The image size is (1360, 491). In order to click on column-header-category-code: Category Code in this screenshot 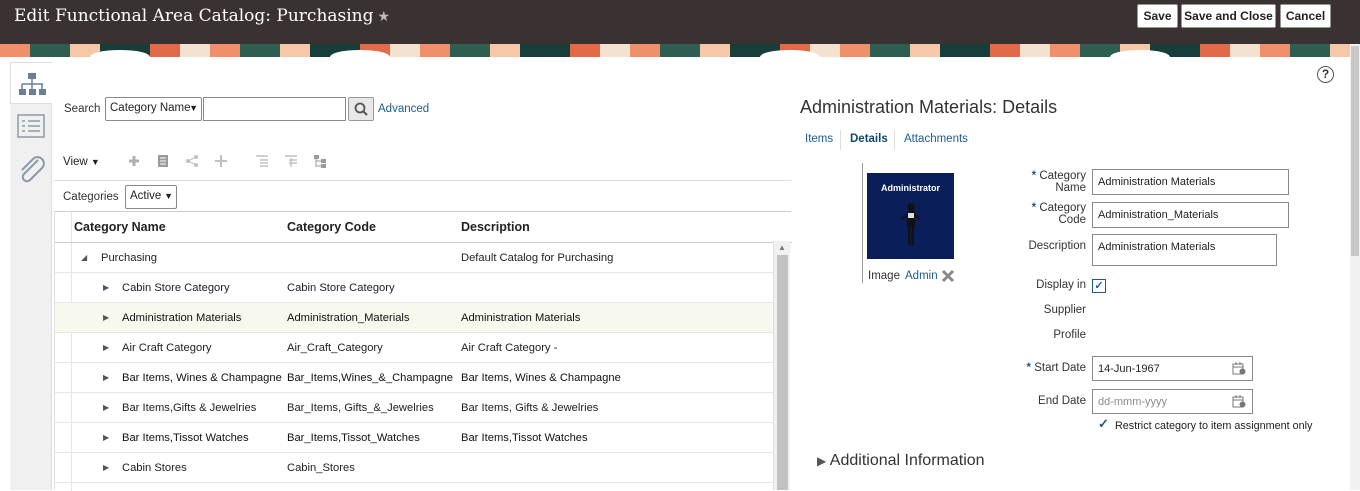, I will do `click(331, 227)`.